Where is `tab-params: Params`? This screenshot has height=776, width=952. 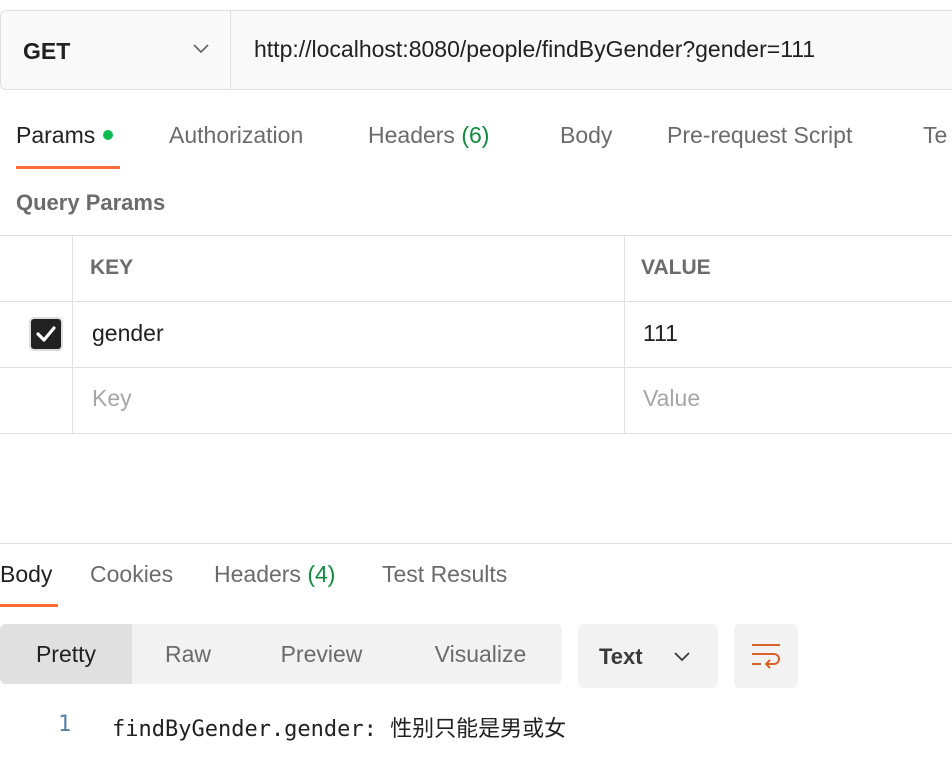 tab-params: Params is located at coordinates (65, 135).